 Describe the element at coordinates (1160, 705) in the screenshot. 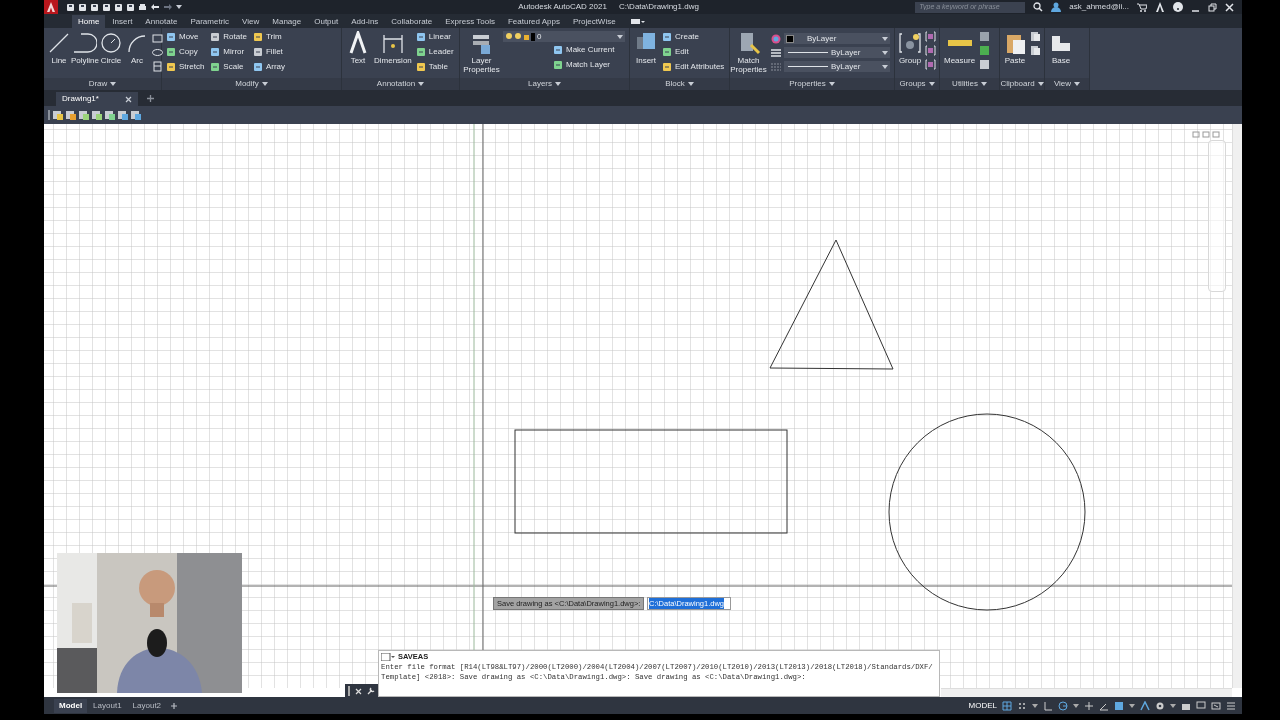

I see `gear-icon` at that location.